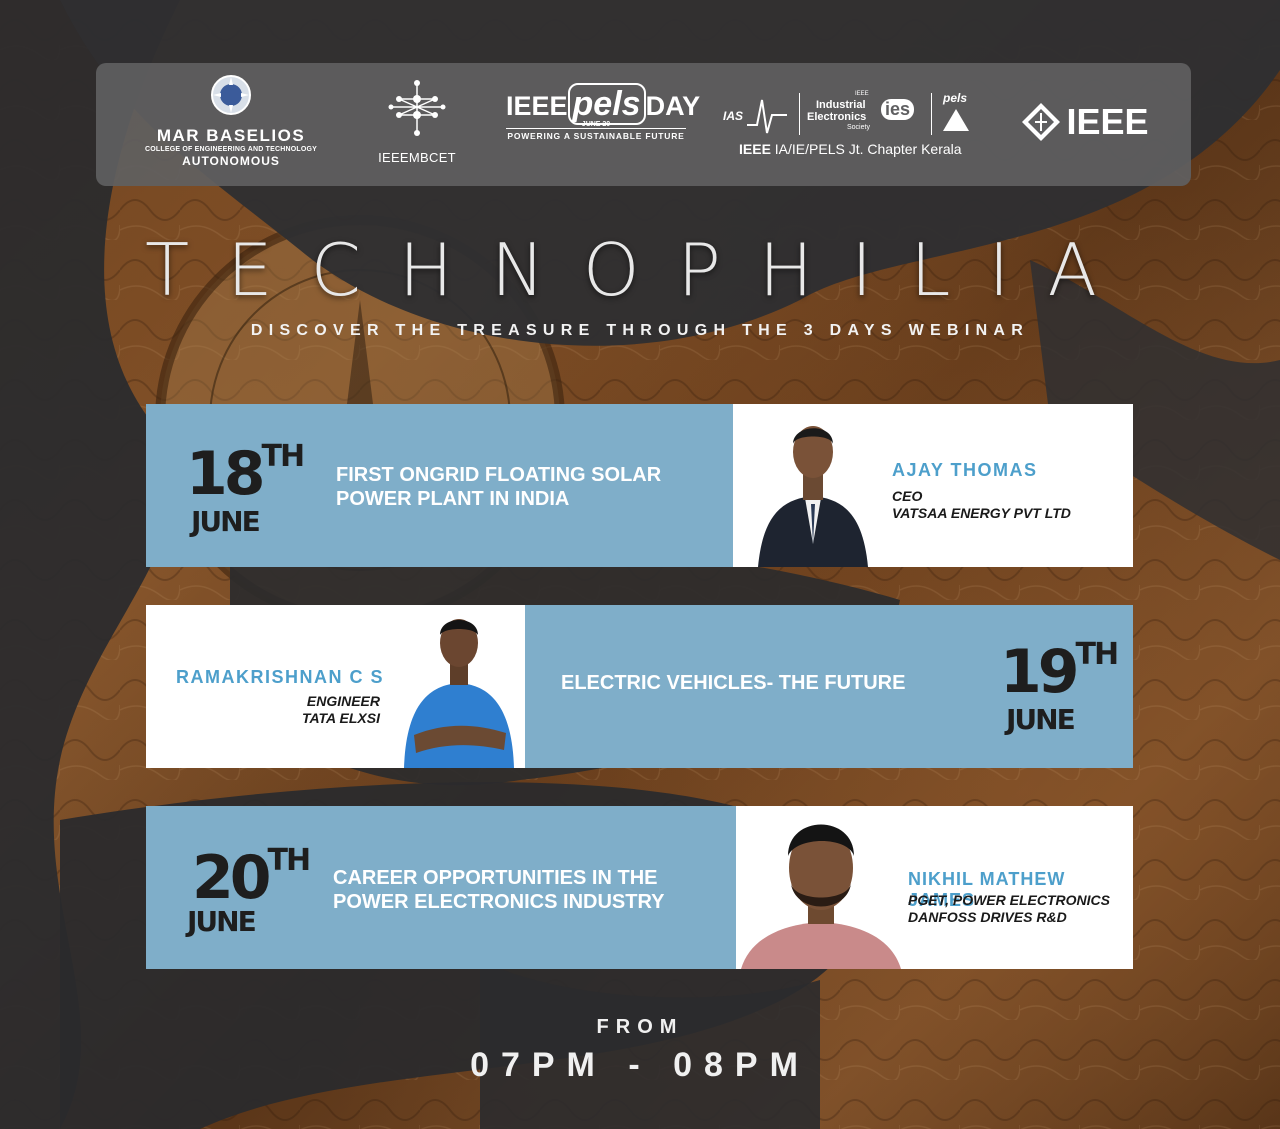  Describe the element at coordinates (858, 127) in the screenshot. I see `ie-line3: Society` at that location.